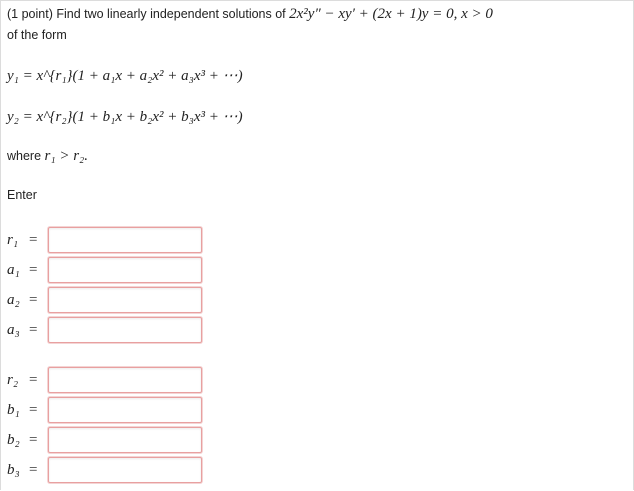  Describe the element at coordinates (25, 330) in the screenshot. I see `answer-label: a₃ =` at that location.